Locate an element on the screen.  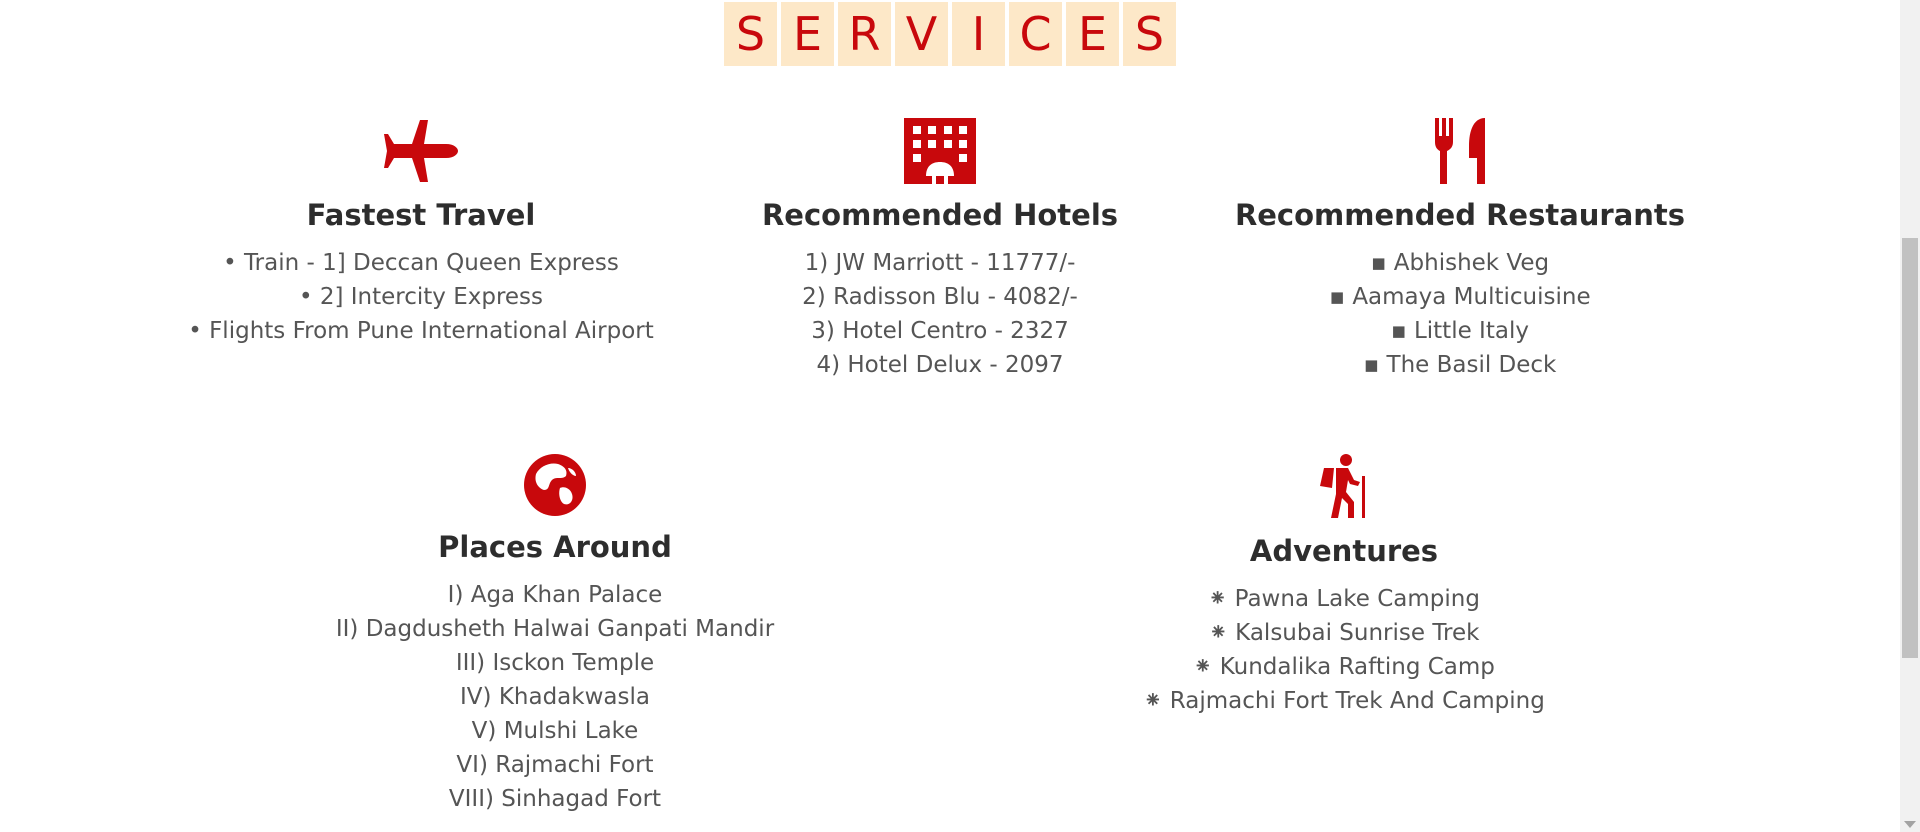
scrollbar-thumb is located at coordinates (1910, 448).